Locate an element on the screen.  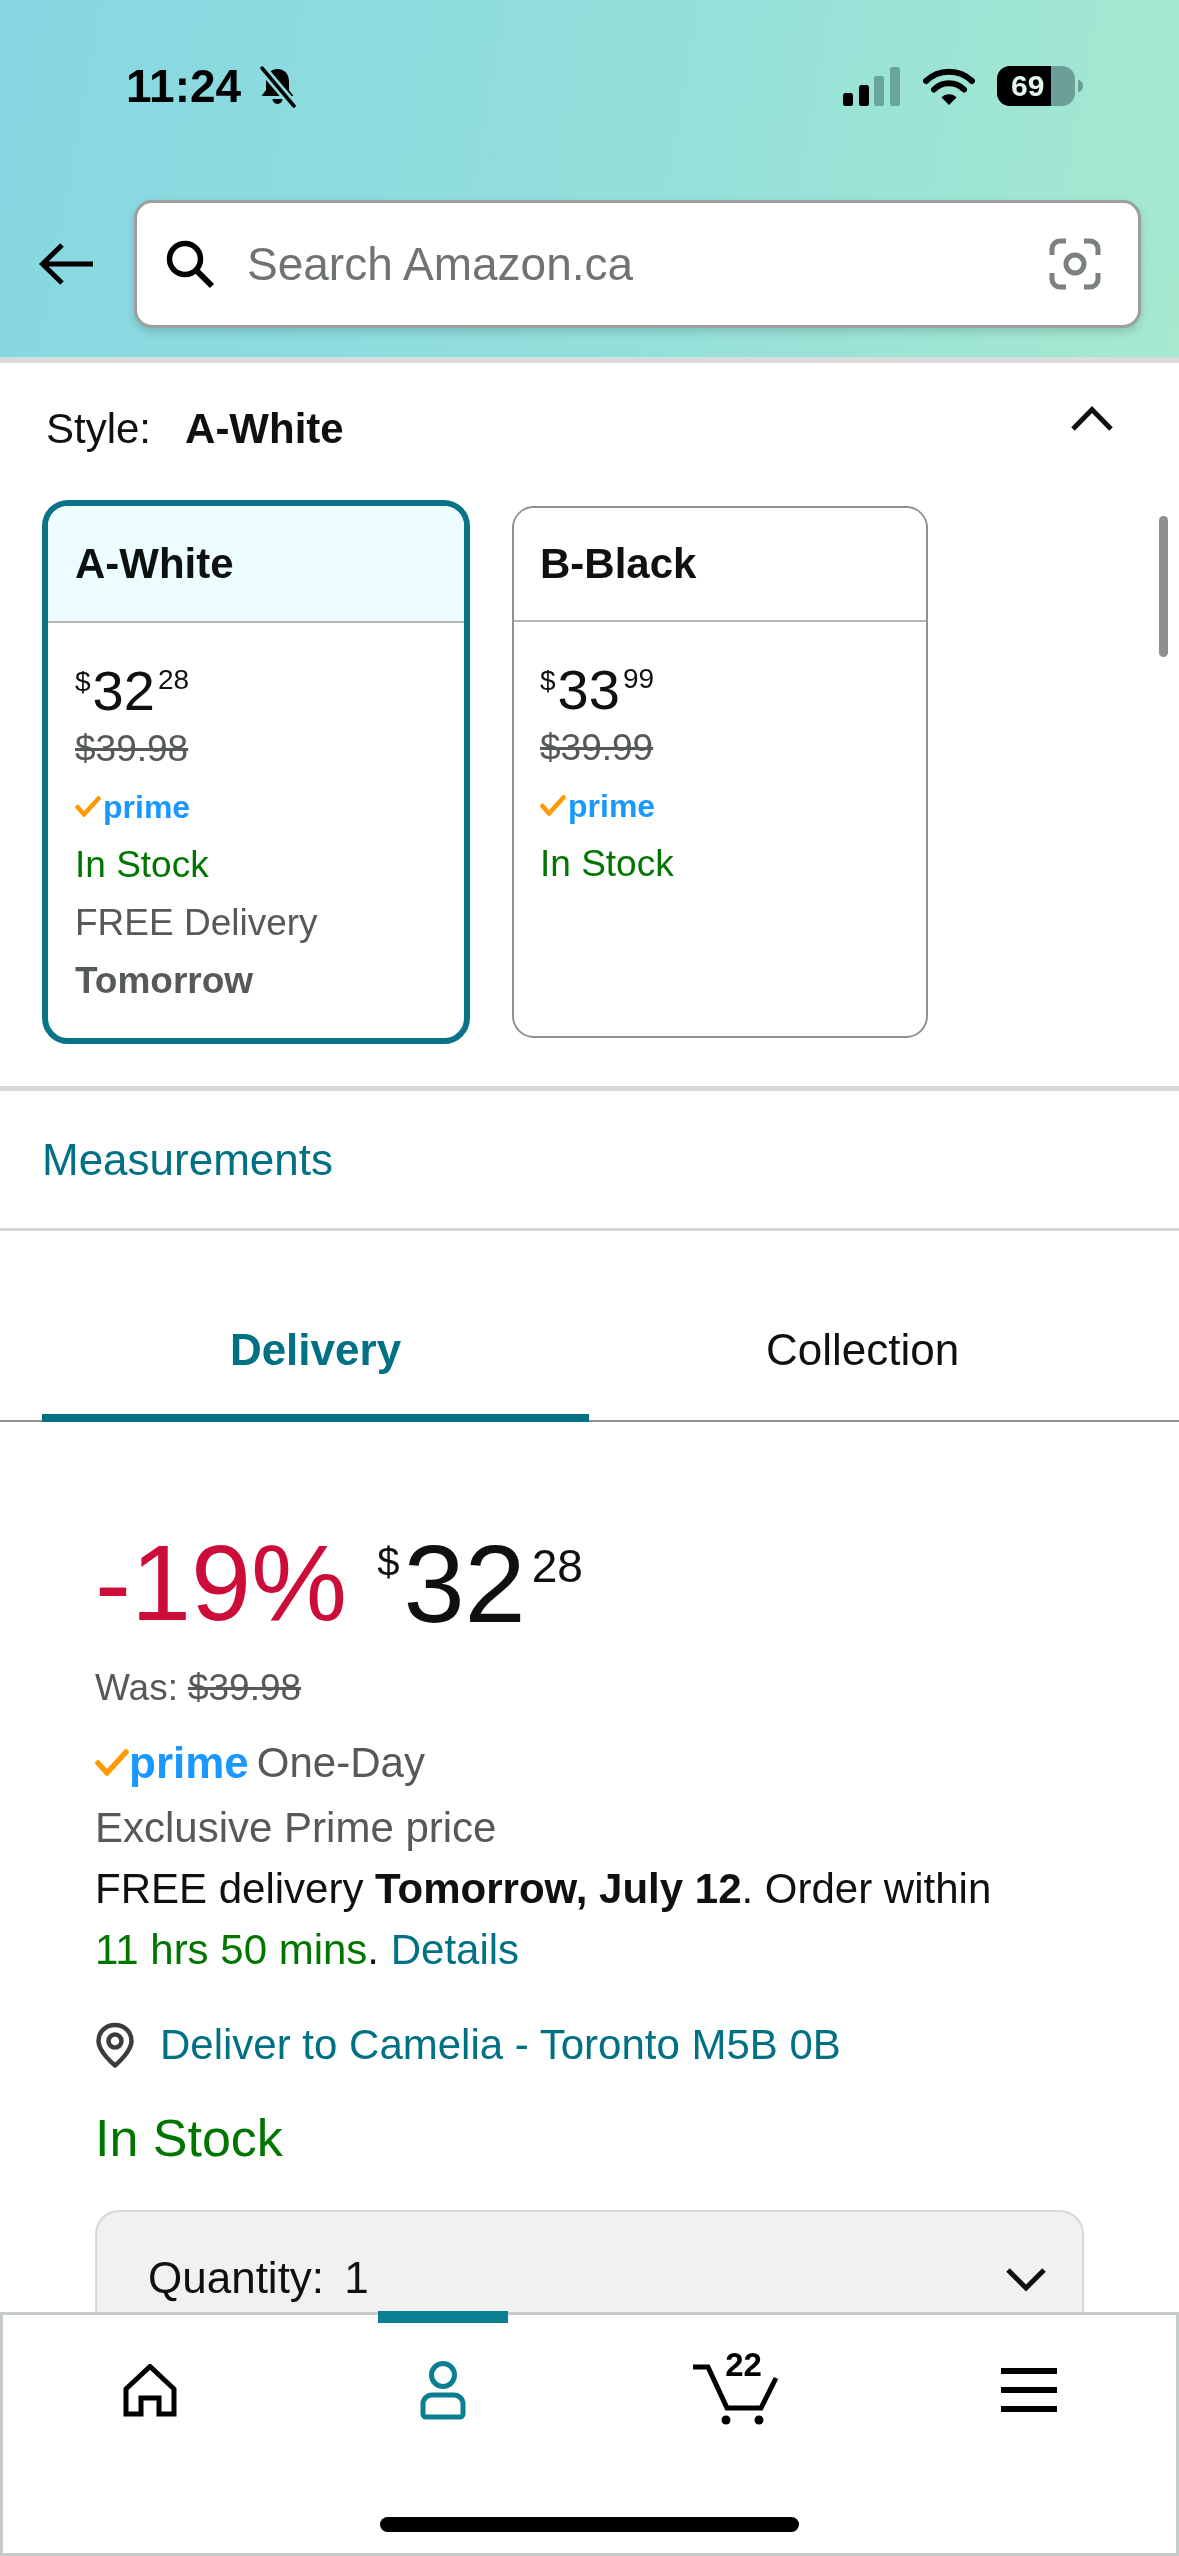
camera-icon is located at coordinates (1075, 264).